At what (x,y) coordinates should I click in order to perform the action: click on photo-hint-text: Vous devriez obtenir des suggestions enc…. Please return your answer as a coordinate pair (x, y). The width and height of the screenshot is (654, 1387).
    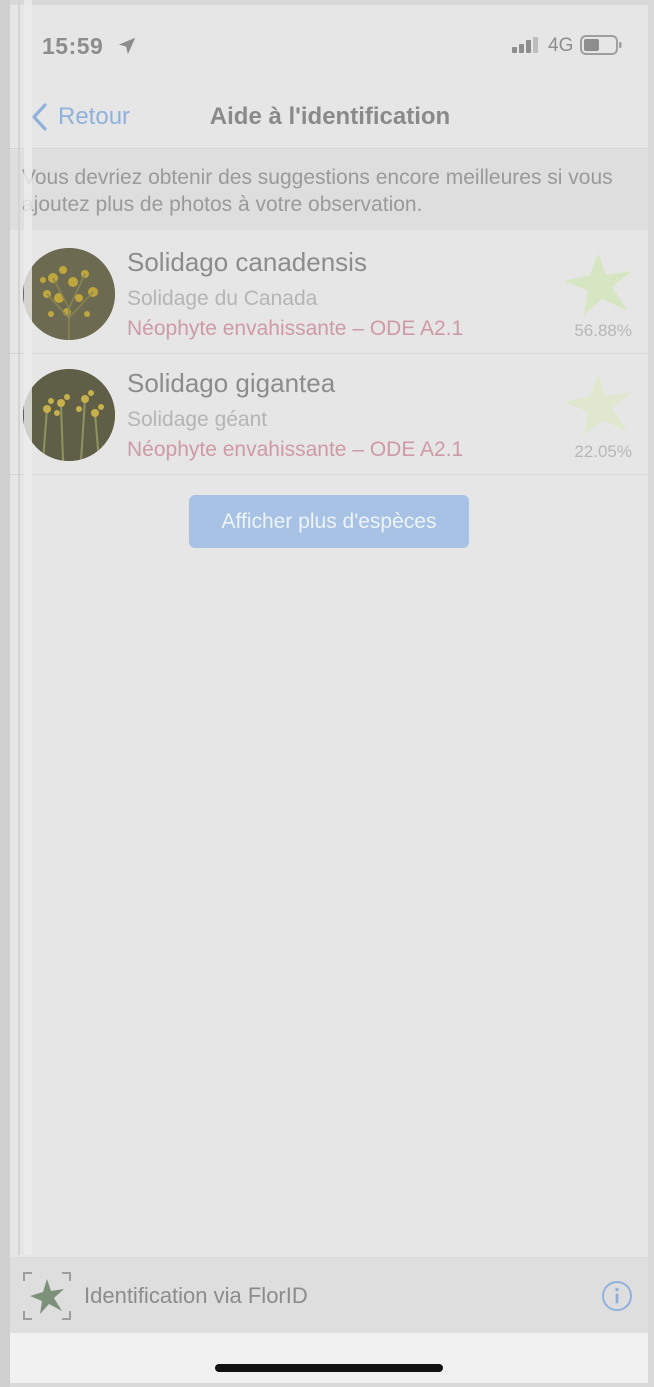
    Looking at the image, I should click on (329, 190).